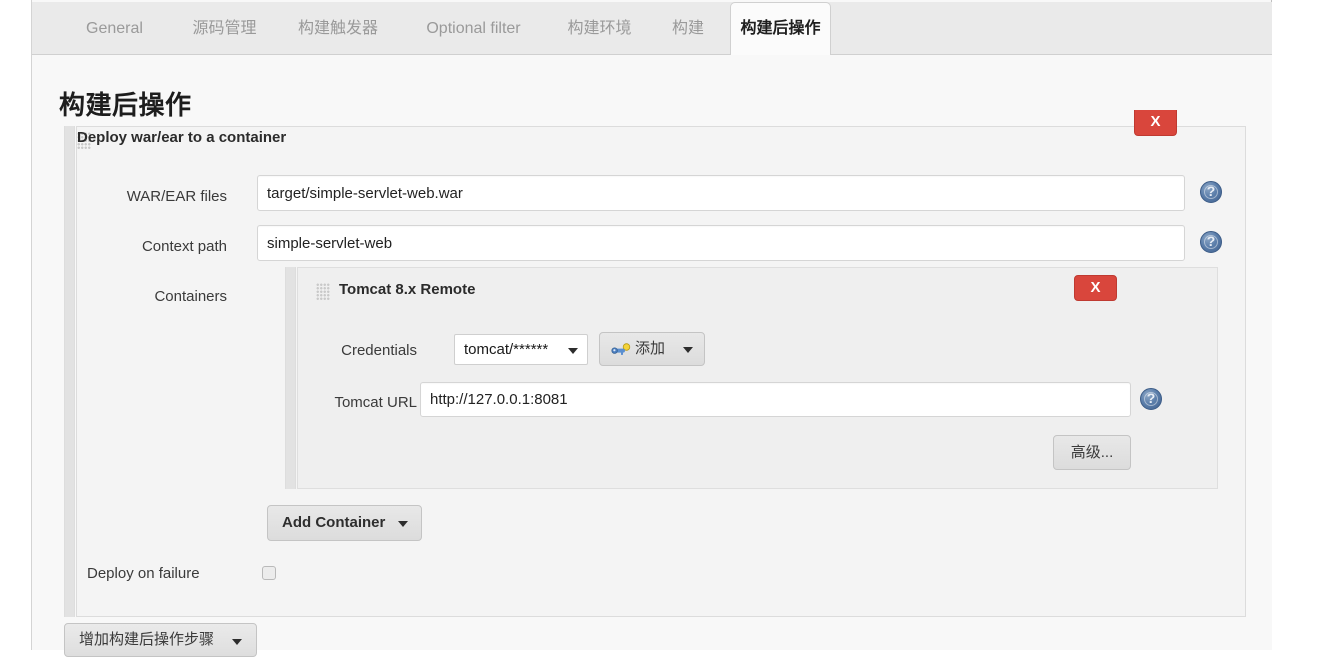 This screenshot has width=1334, height=657. I want to click on tomcat-url-help-icon, so click(1151, 399).